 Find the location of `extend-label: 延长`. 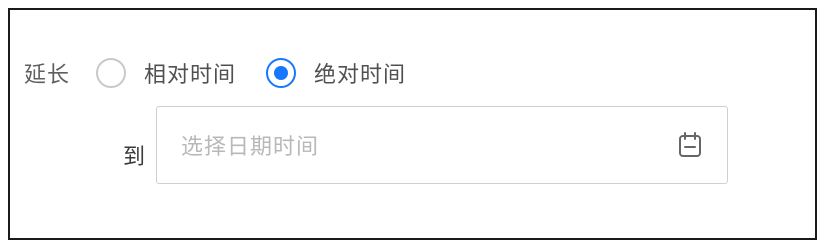

extend-label: 延长 is located at coordinates (47, 75).